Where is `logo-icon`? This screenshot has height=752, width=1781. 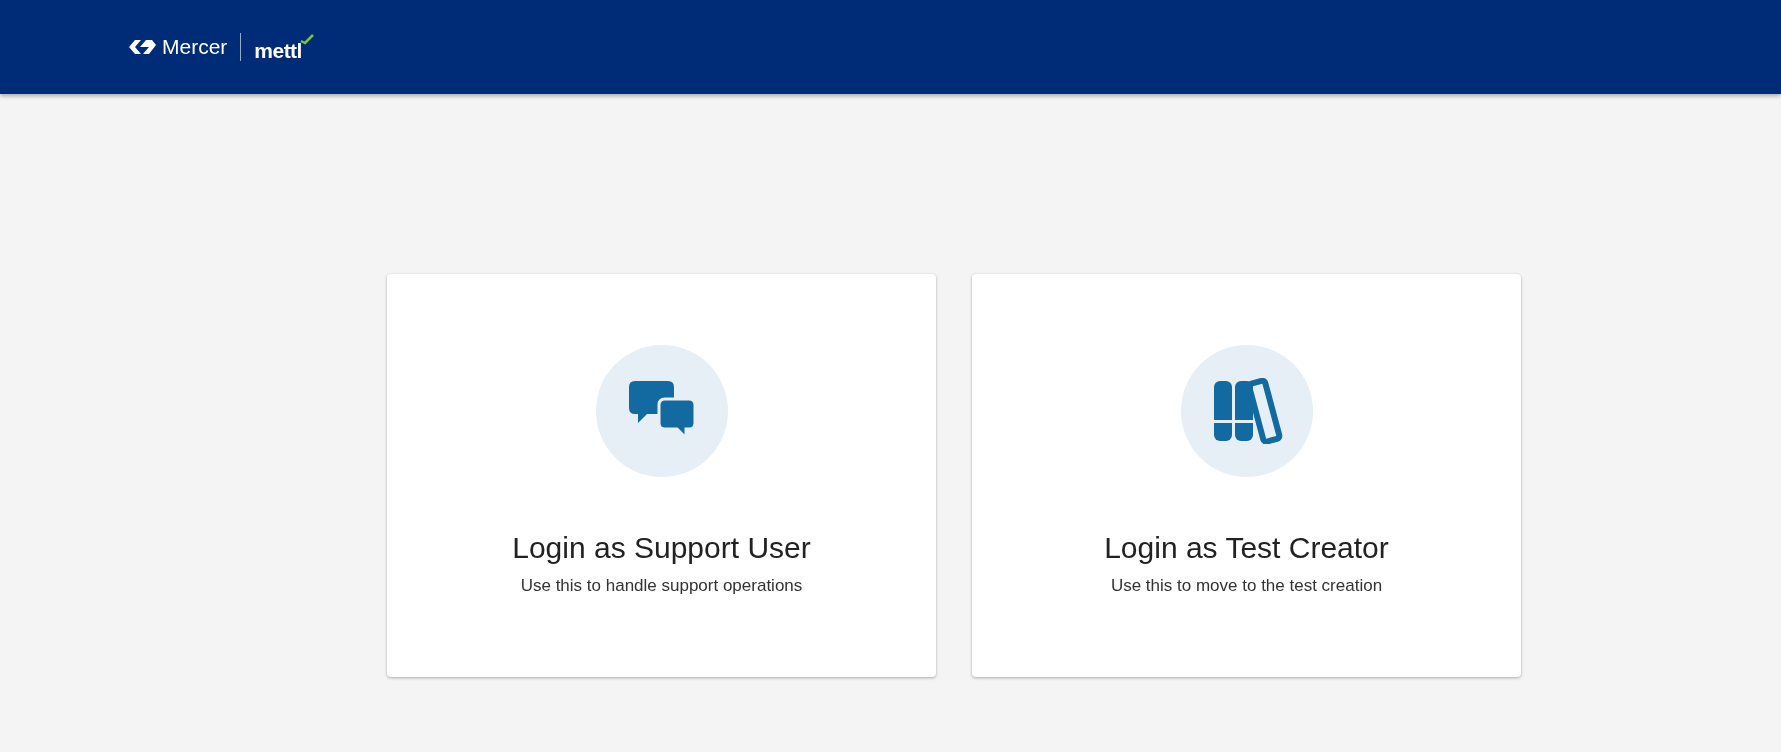
logo-icon is located at coordinates (142, 47).